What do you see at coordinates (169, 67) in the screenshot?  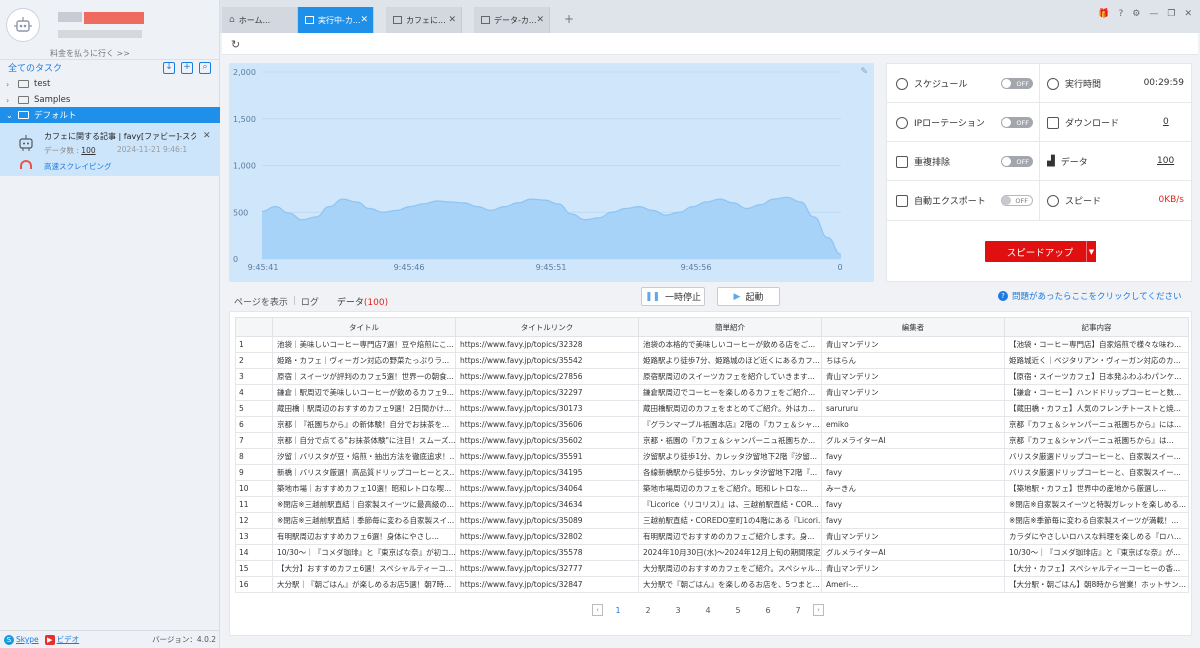 I see `import-task-icon: ↓` at bounding box center [169, 67].